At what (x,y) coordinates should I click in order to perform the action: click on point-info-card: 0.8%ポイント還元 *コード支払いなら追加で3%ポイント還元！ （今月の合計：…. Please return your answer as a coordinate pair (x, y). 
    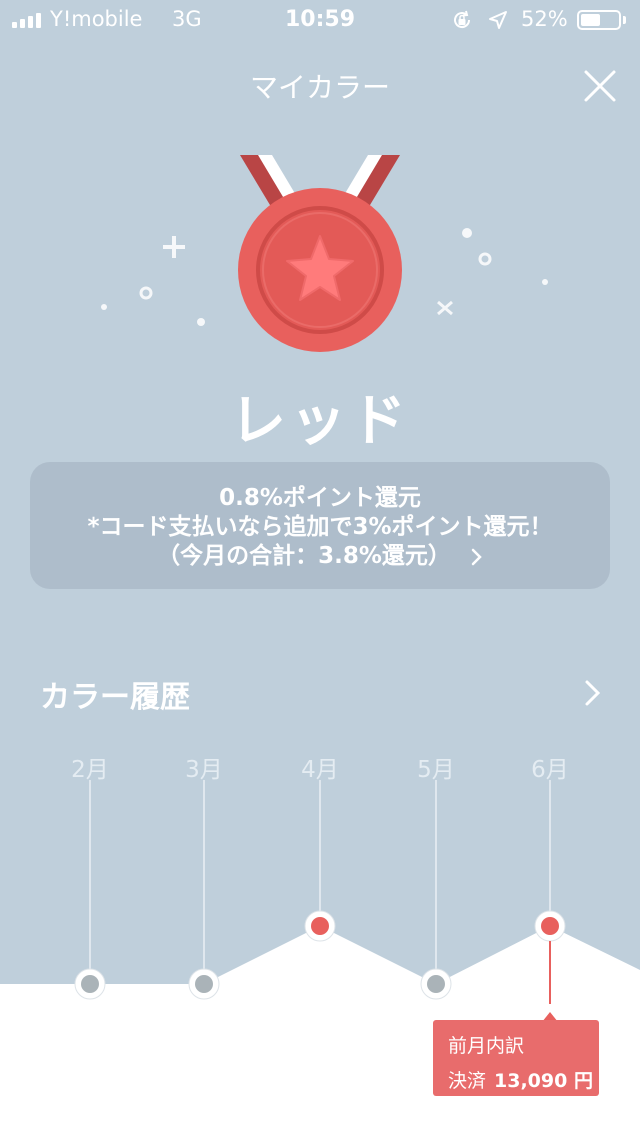
    Looking at the image, I should click on (320, 525).